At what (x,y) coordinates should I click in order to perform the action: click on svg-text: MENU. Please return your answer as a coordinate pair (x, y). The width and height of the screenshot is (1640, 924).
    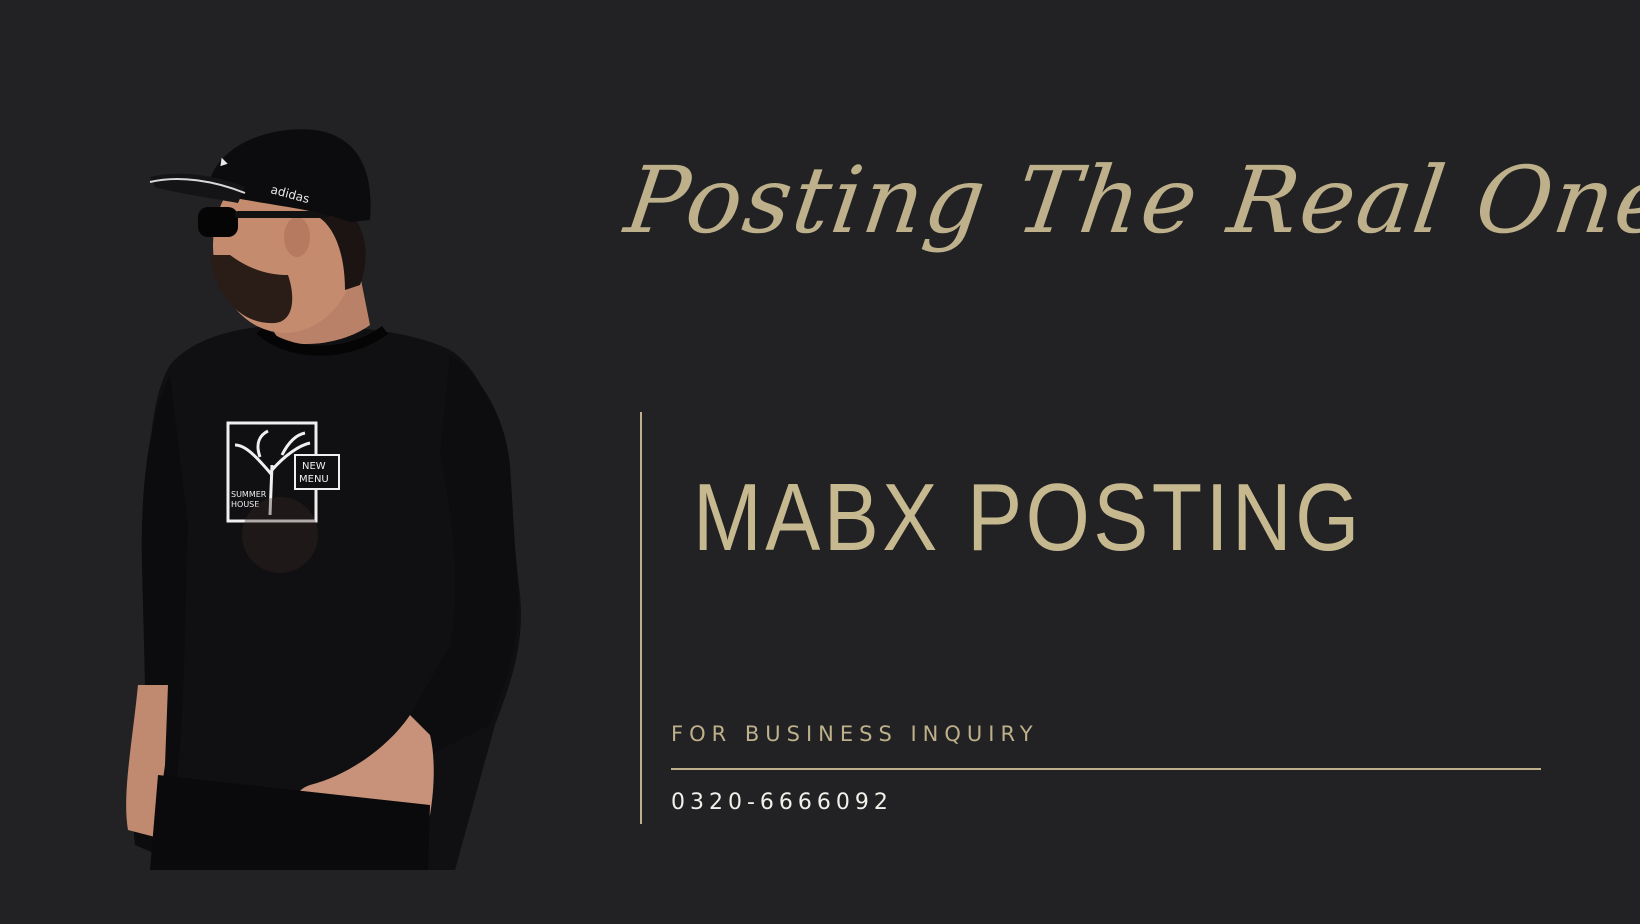
    Looking at the image, I should click on (314, 479).